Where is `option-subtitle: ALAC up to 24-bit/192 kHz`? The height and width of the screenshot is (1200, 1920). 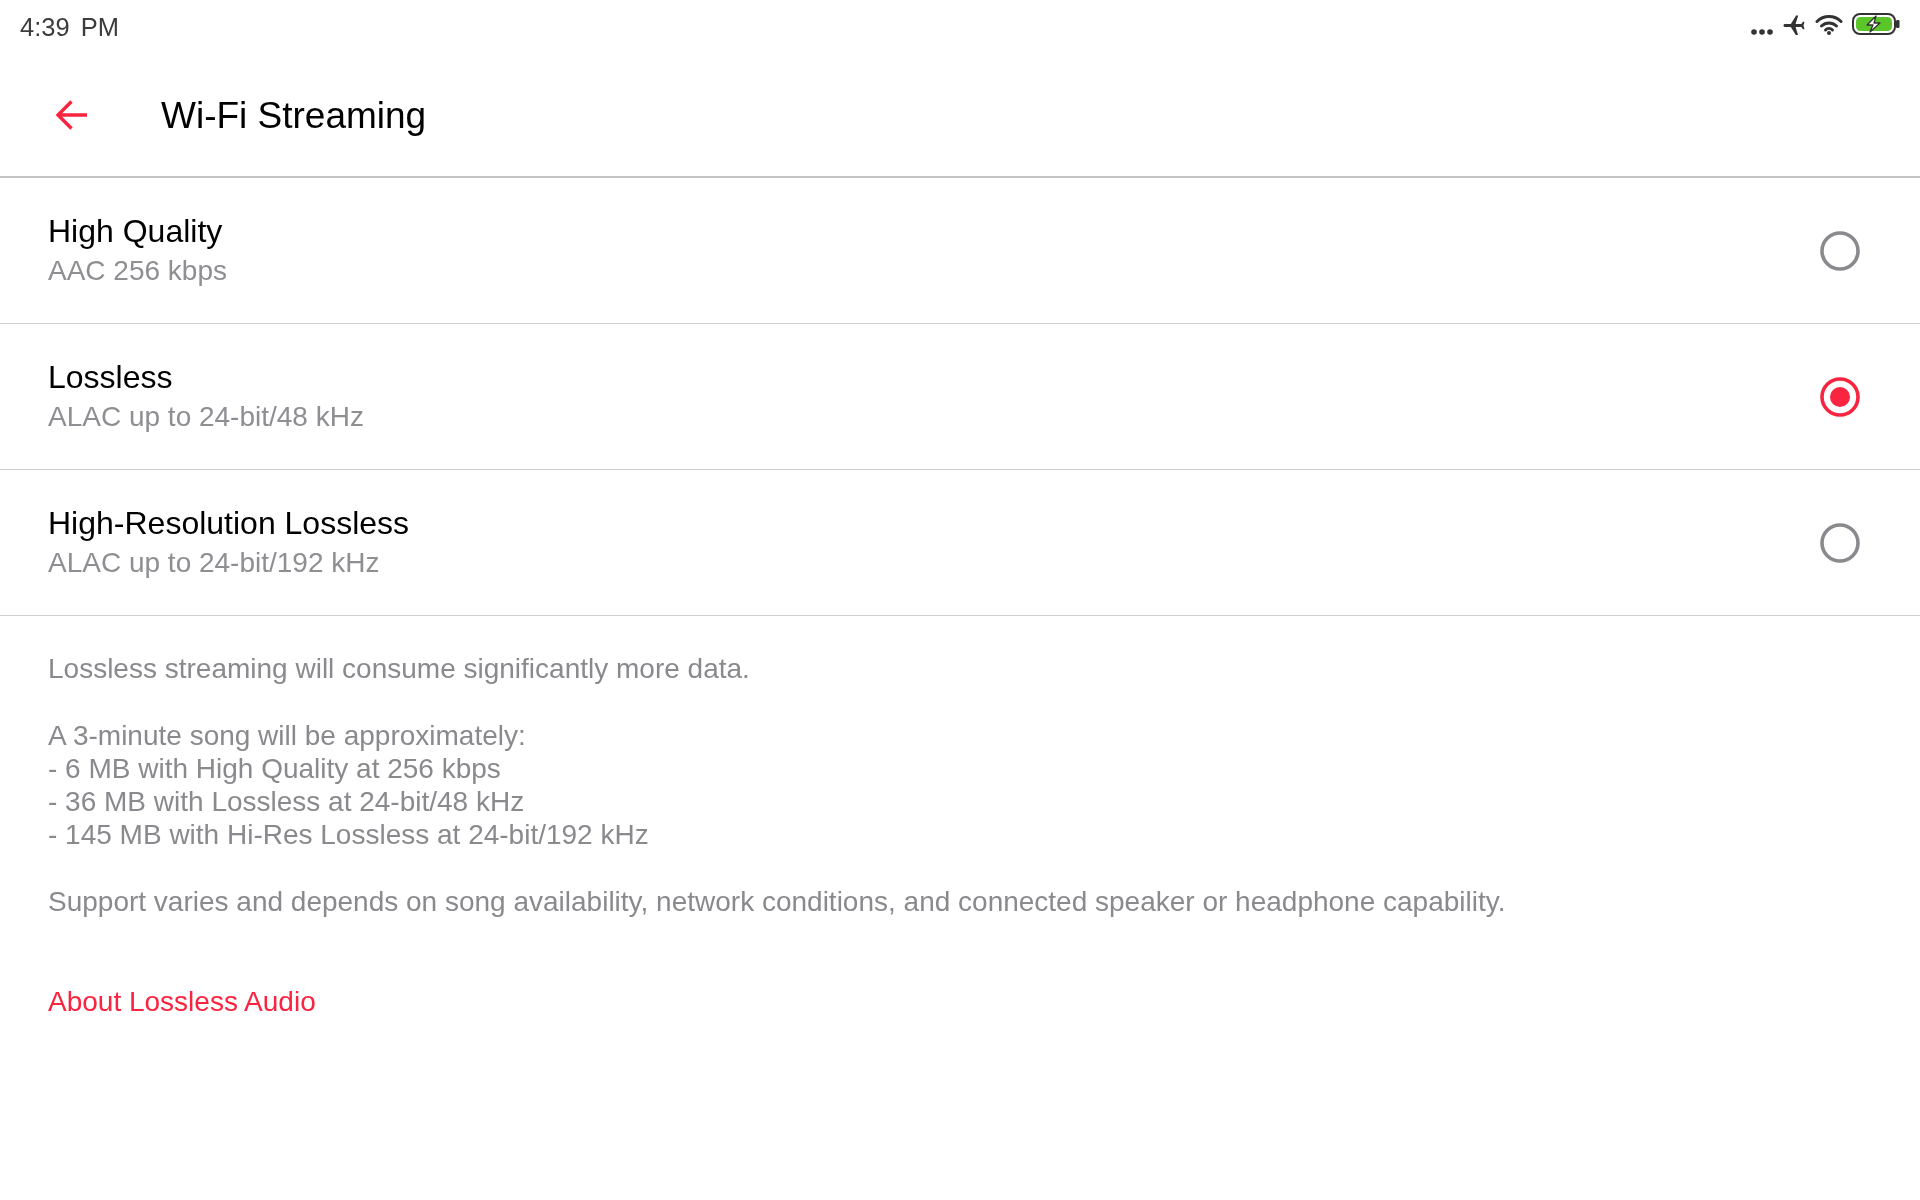 option-subtitle: ALAC up to 24-bit/192 kHz is located at coordinates (214, 563).